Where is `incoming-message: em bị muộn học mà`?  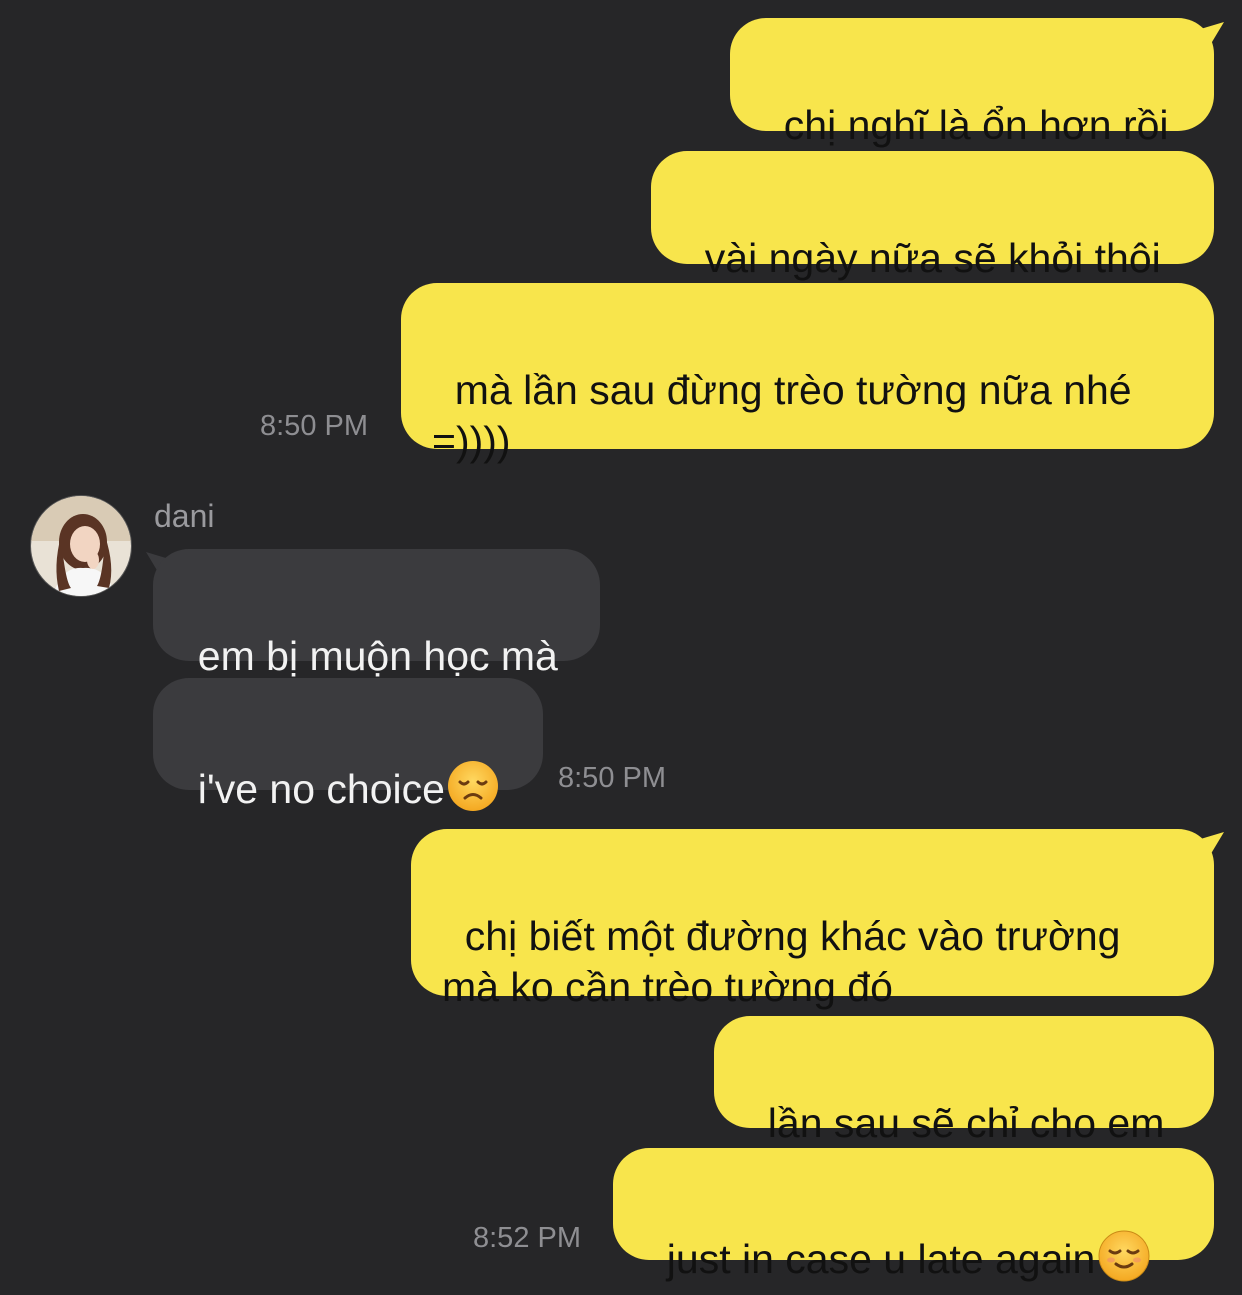
incoming-message: em bị muộn học mà is located at coordinates (376, 614).